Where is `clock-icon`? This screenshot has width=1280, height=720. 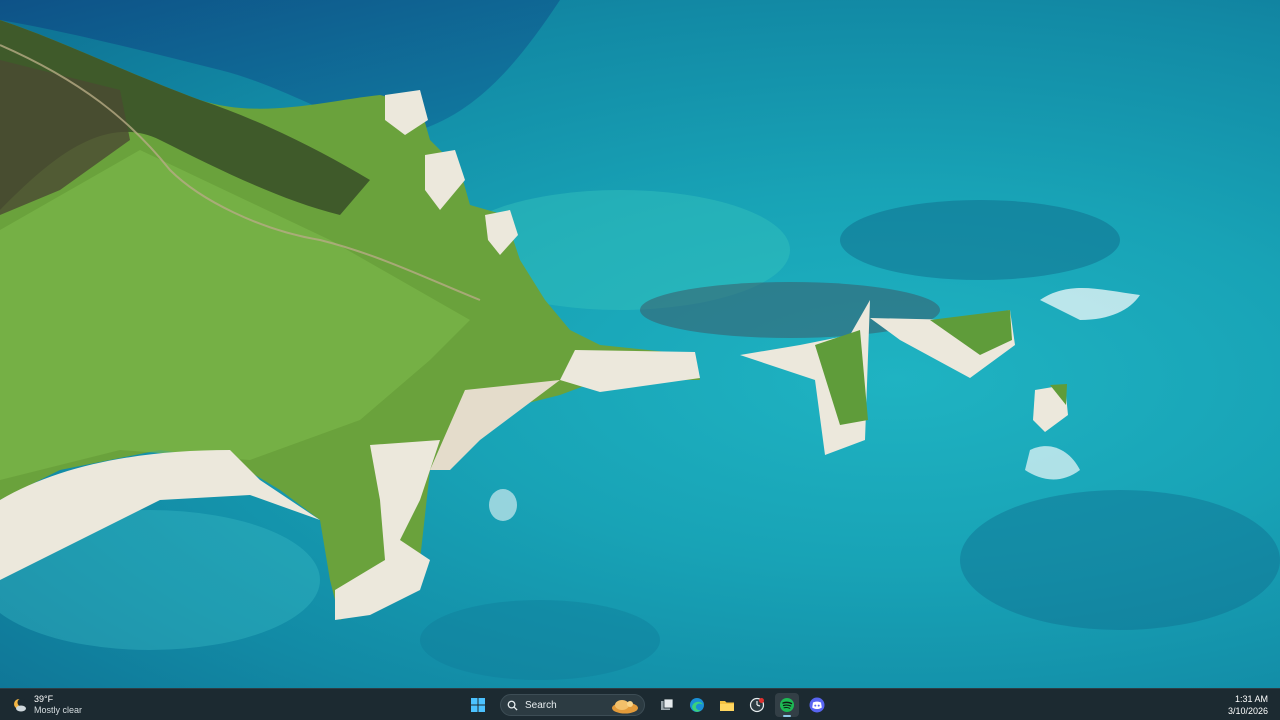
clock-icon is located at coordinates (757, 705).